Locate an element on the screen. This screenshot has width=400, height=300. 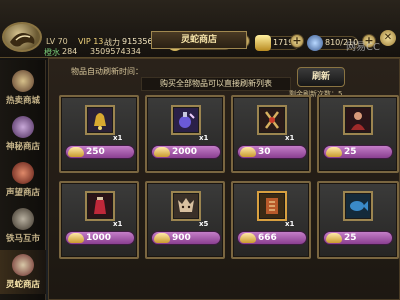
figure-icon is located at coordinates (358, 120).